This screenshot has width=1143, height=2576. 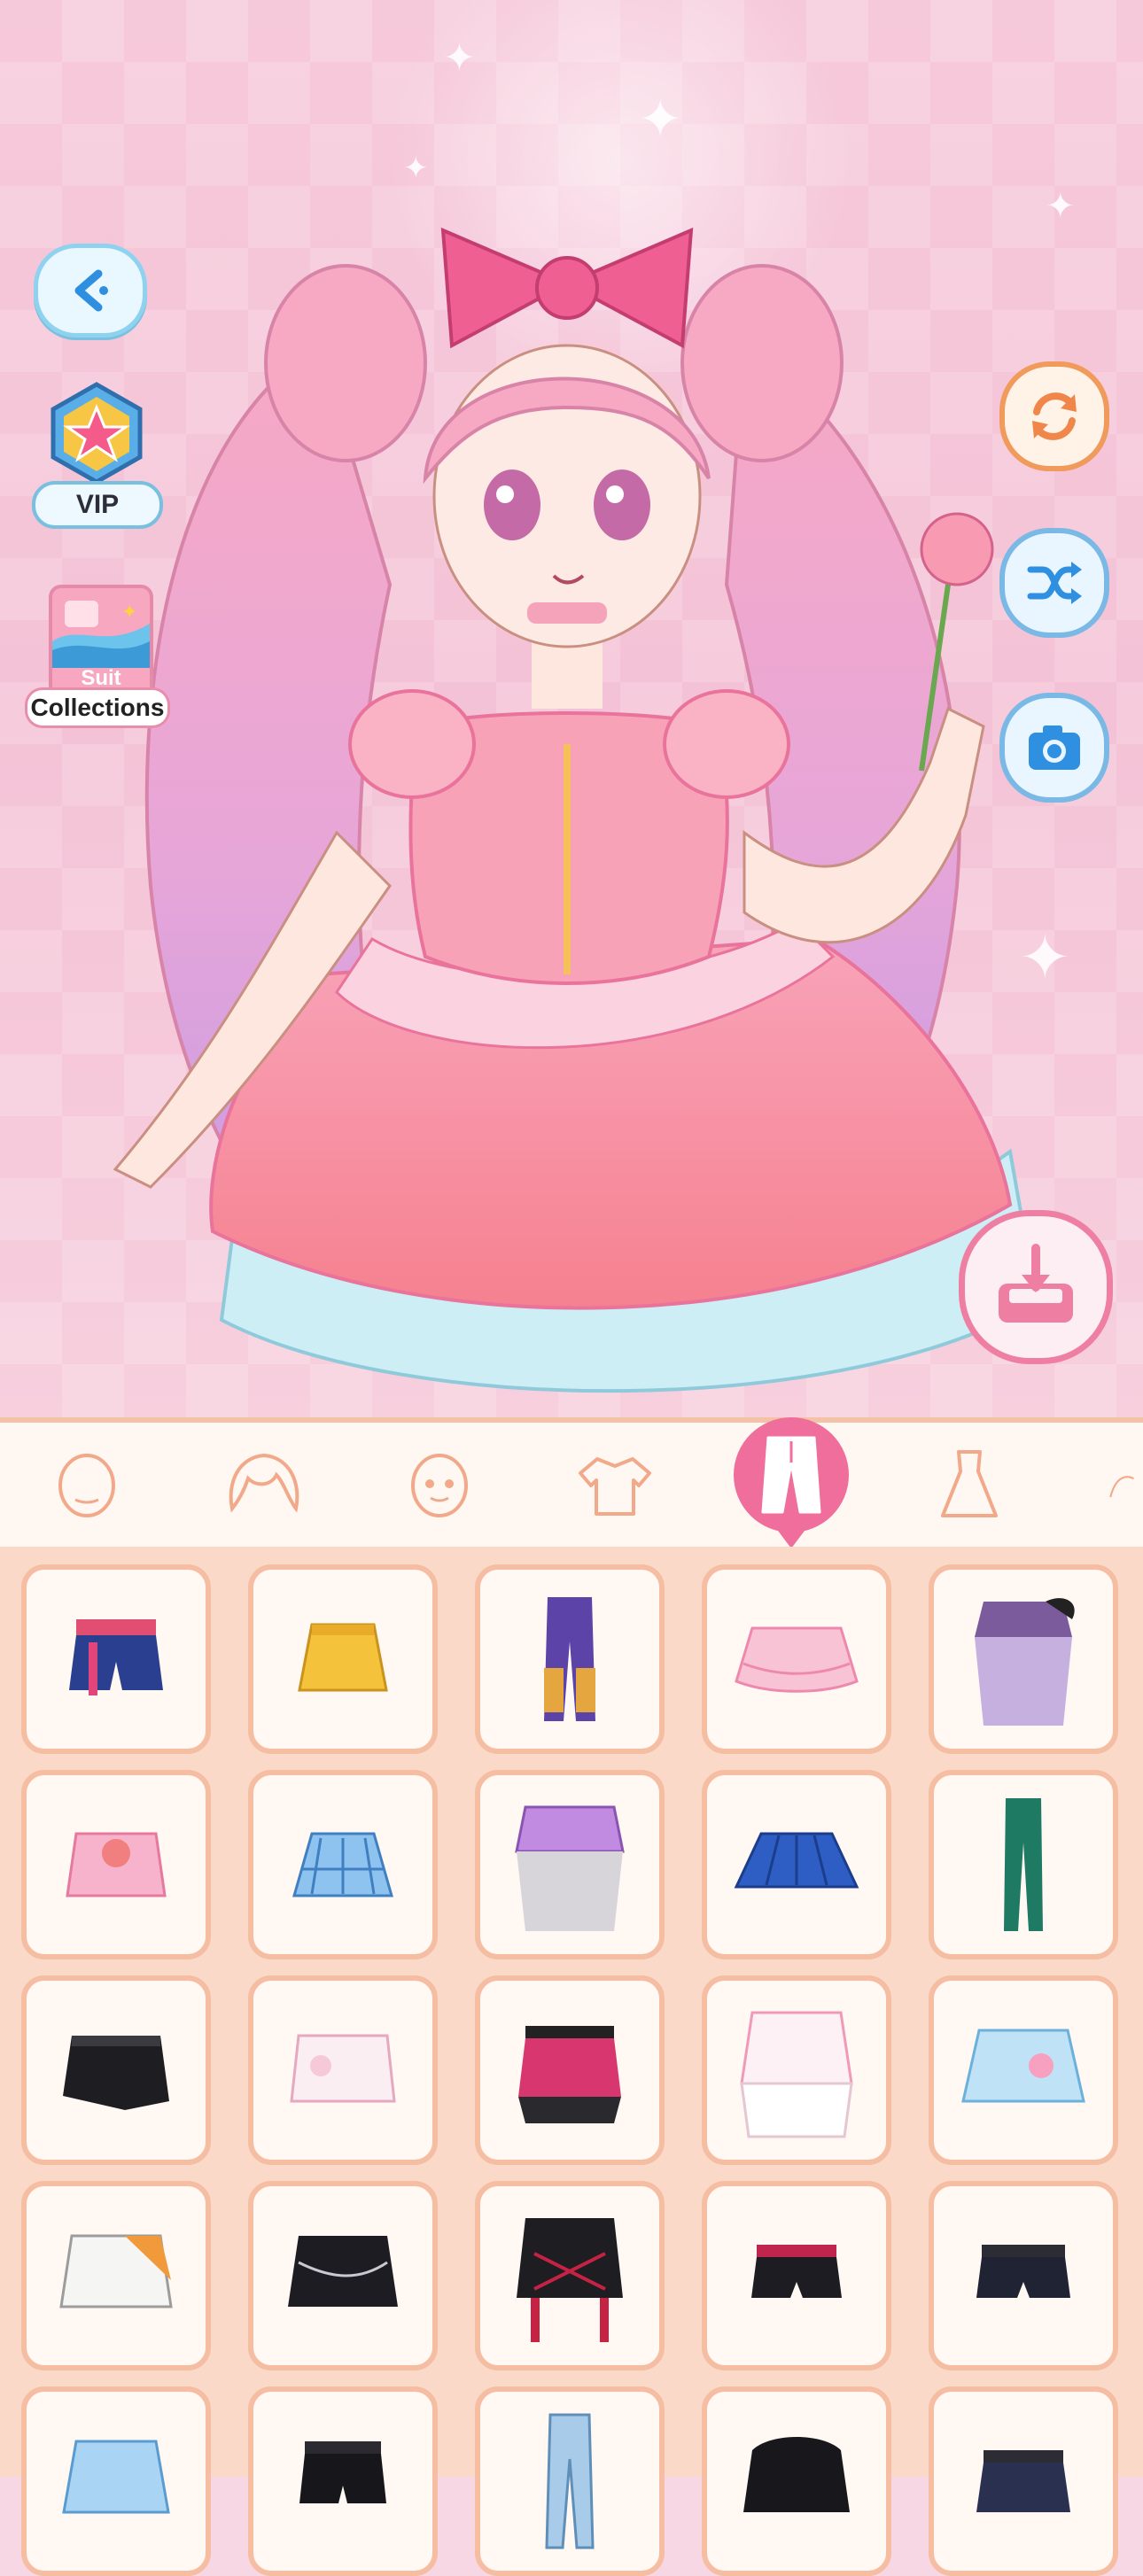 I want to click on back-arrow-icon, so click(x=91, y=290).